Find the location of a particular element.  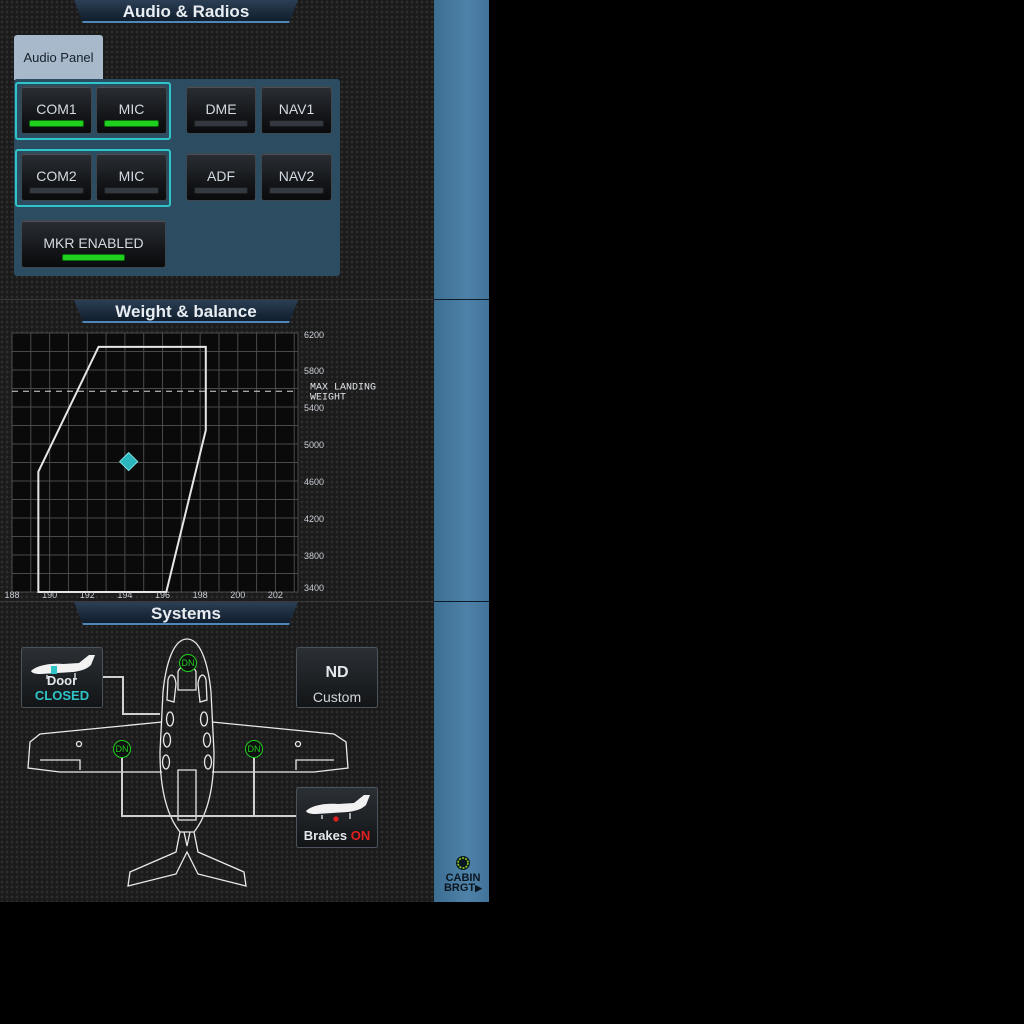

x-tick-label: 200 is located at coordinates (237, 595).